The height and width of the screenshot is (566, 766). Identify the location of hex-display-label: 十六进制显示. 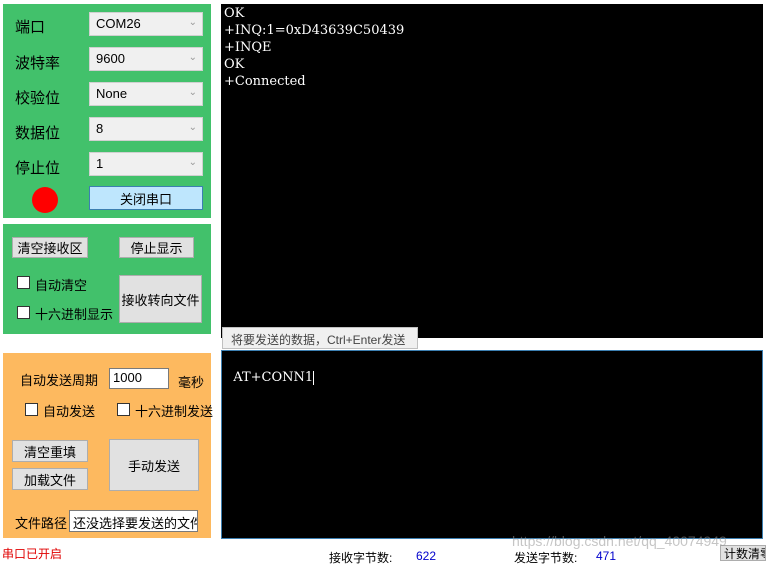
(74, 314).